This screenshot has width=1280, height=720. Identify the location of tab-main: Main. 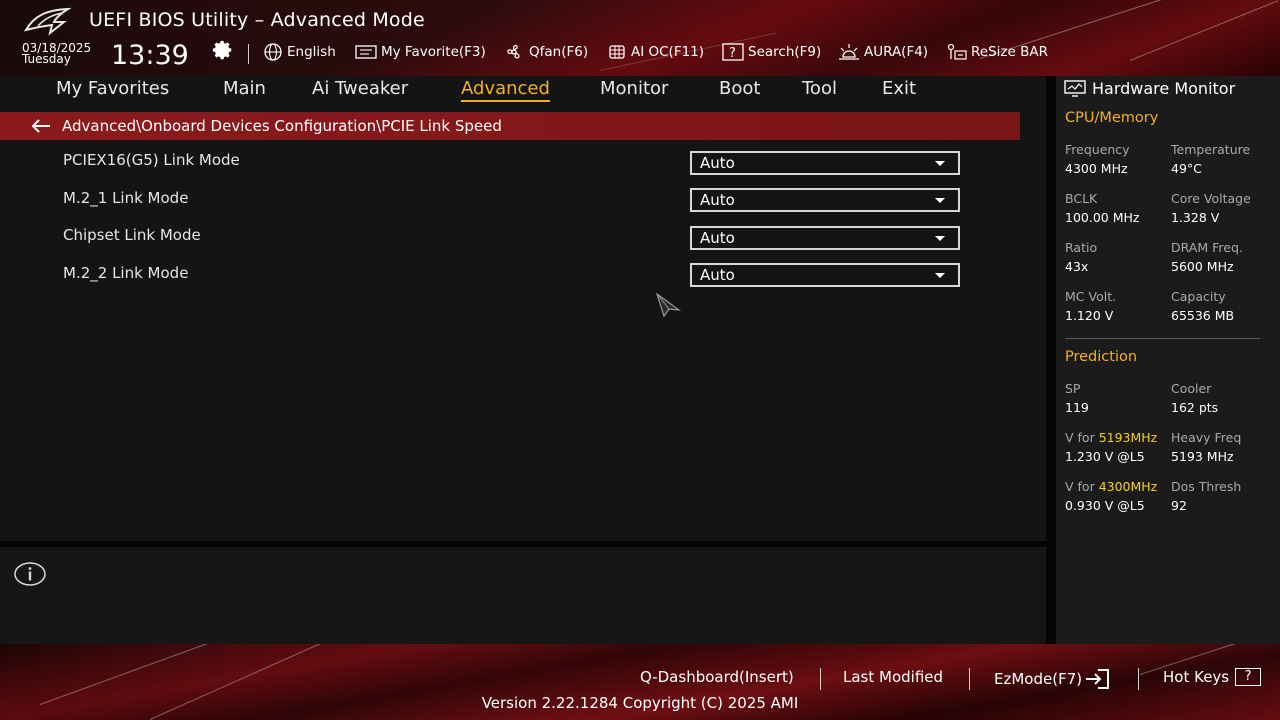
(244, 88).